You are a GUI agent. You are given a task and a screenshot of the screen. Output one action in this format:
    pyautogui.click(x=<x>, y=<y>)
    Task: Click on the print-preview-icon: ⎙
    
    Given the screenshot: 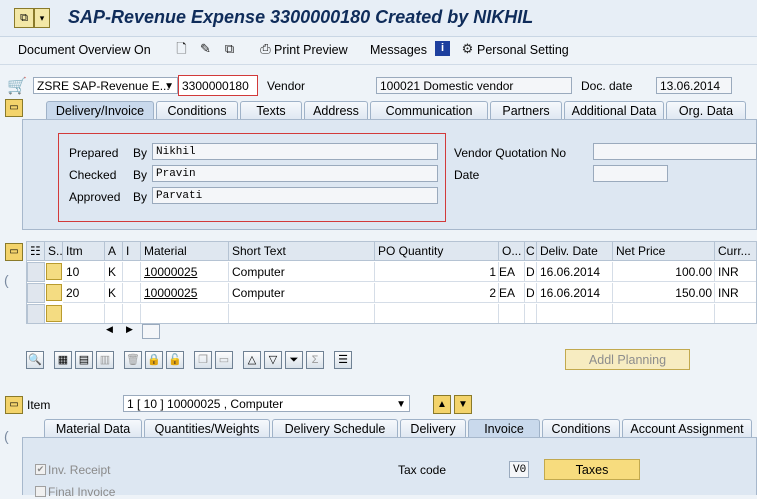 What is the action you would take?
    pyautogui.click(x=265, y=48)
    